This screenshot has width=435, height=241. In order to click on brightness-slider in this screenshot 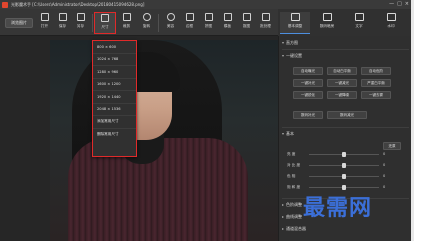, I will do `click(344, 154)`.